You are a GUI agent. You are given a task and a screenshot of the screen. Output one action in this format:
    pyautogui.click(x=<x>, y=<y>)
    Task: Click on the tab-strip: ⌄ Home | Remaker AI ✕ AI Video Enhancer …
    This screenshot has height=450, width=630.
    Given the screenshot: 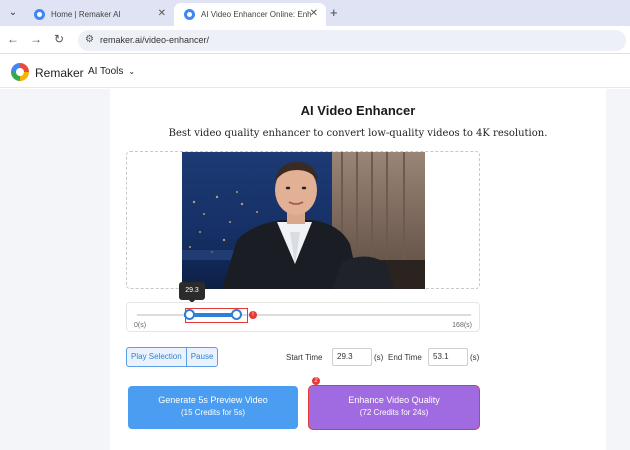 What is the action you would take?
    pyautogui.click(x=315, y=13)
    